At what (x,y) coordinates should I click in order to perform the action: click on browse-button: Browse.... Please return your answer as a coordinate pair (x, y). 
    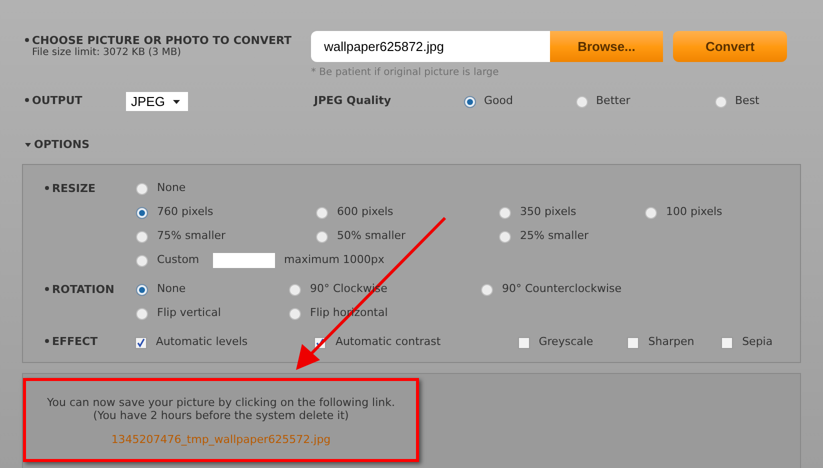
    Looking at the image, I should click on (606, 46).